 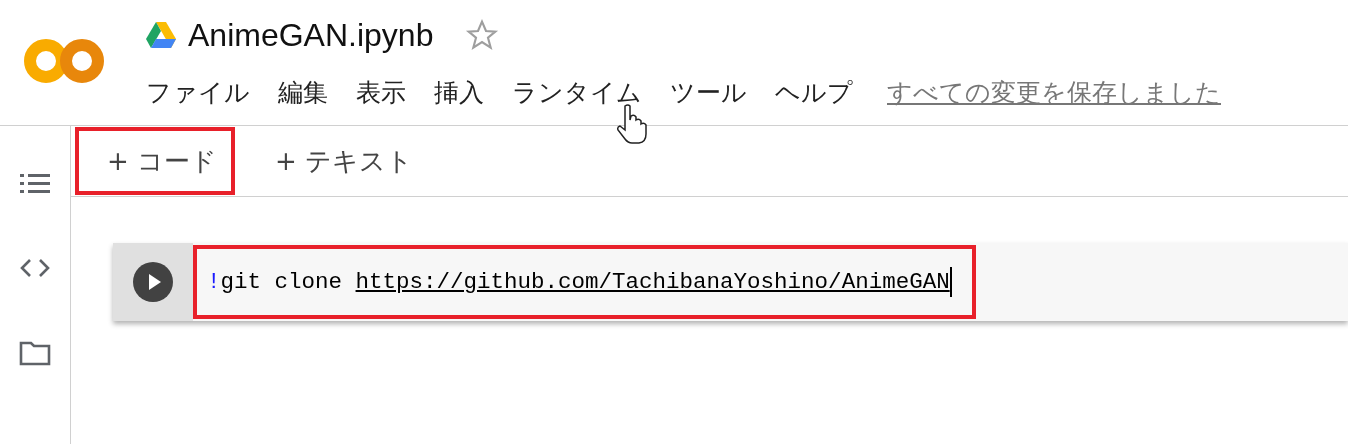 I want to click on star-icon, so click(x=482, y=35).